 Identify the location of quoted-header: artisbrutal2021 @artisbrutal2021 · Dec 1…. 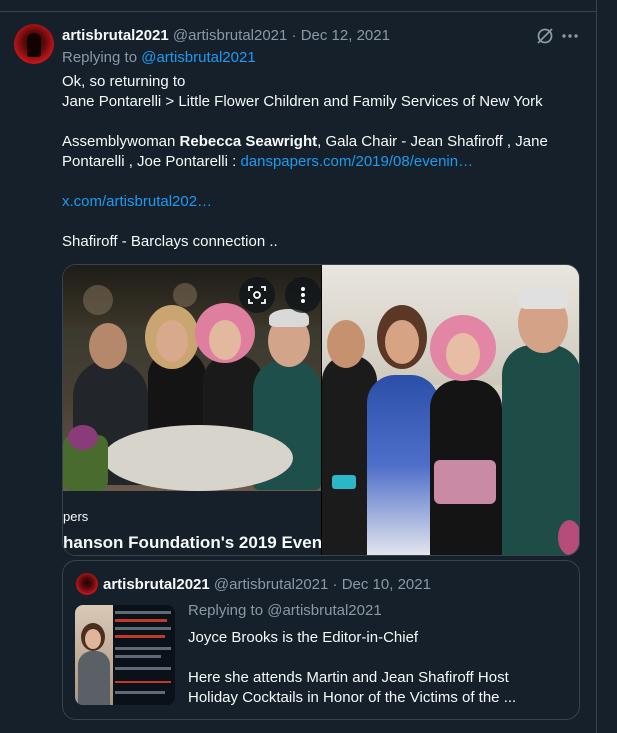
(267, 585).